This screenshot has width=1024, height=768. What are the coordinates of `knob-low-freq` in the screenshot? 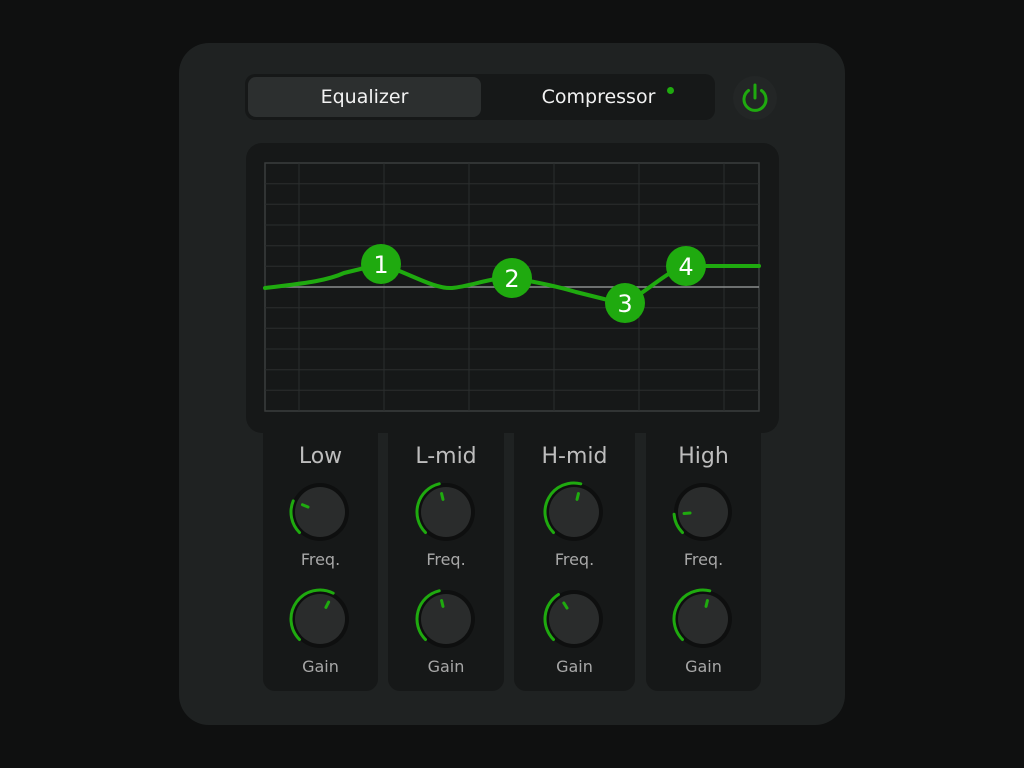 It's located at (320, 512).